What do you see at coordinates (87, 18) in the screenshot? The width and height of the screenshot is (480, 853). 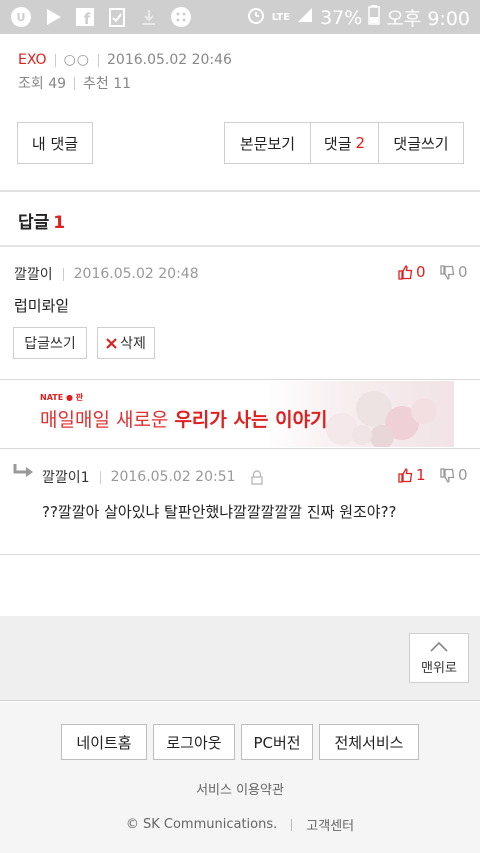 I see `svg-text: f` at bounding box center [87, 18].